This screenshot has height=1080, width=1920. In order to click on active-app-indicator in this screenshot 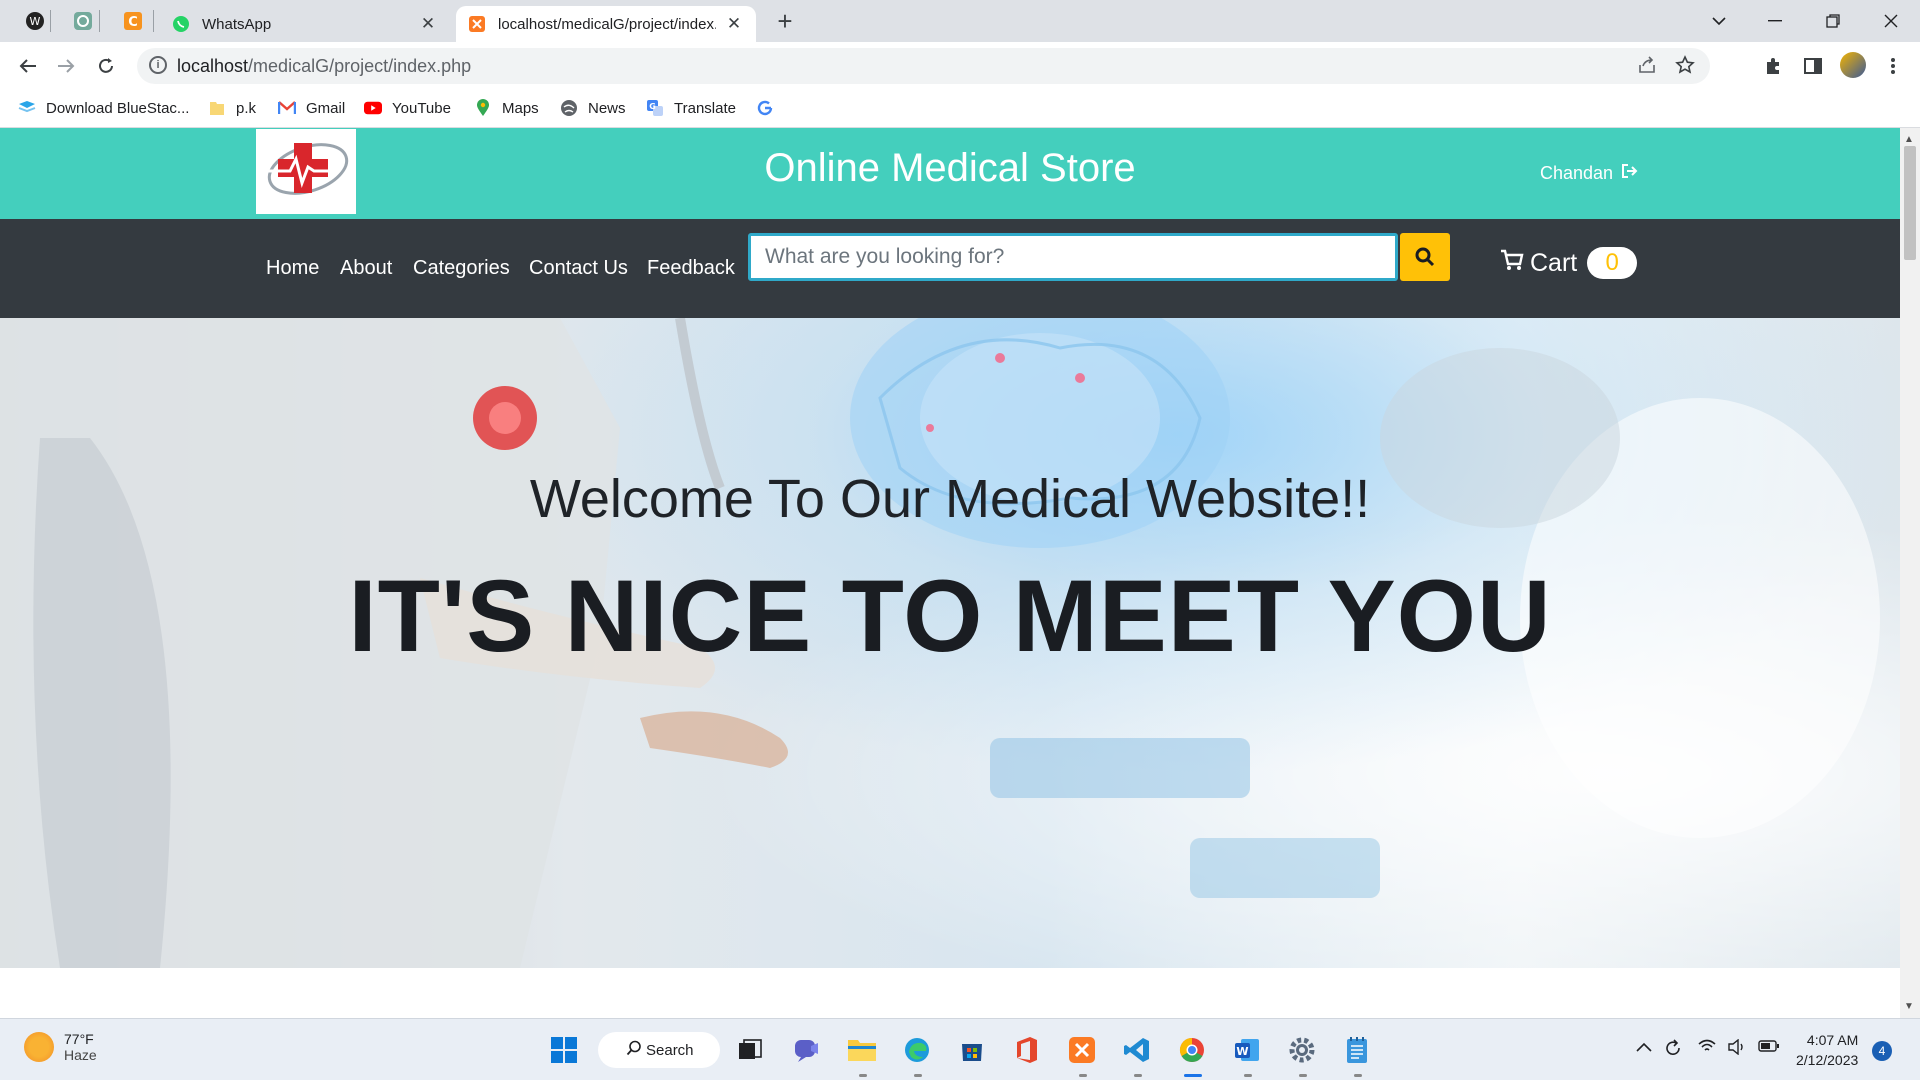, I will do `click(1193, 1075)`.